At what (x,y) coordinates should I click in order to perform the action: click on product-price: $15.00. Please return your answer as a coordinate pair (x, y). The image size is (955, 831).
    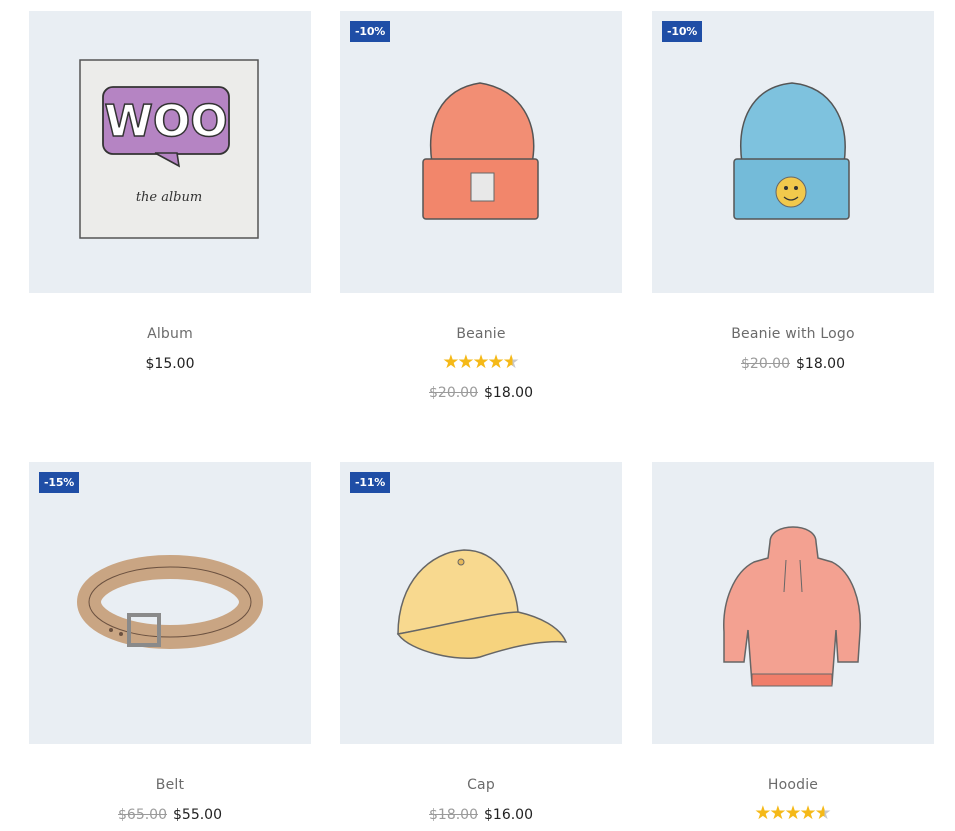
    Looking at the image, I should click on (170, 364).